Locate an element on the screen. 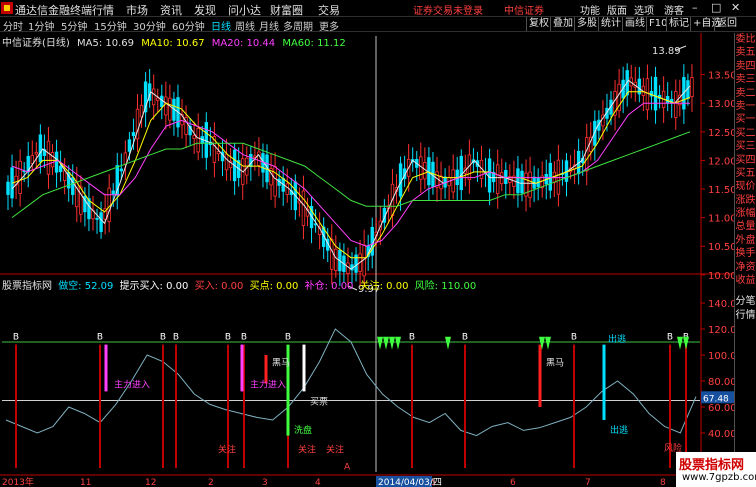  side-item-outer: 外盘 is located at coordinates (745, 240).